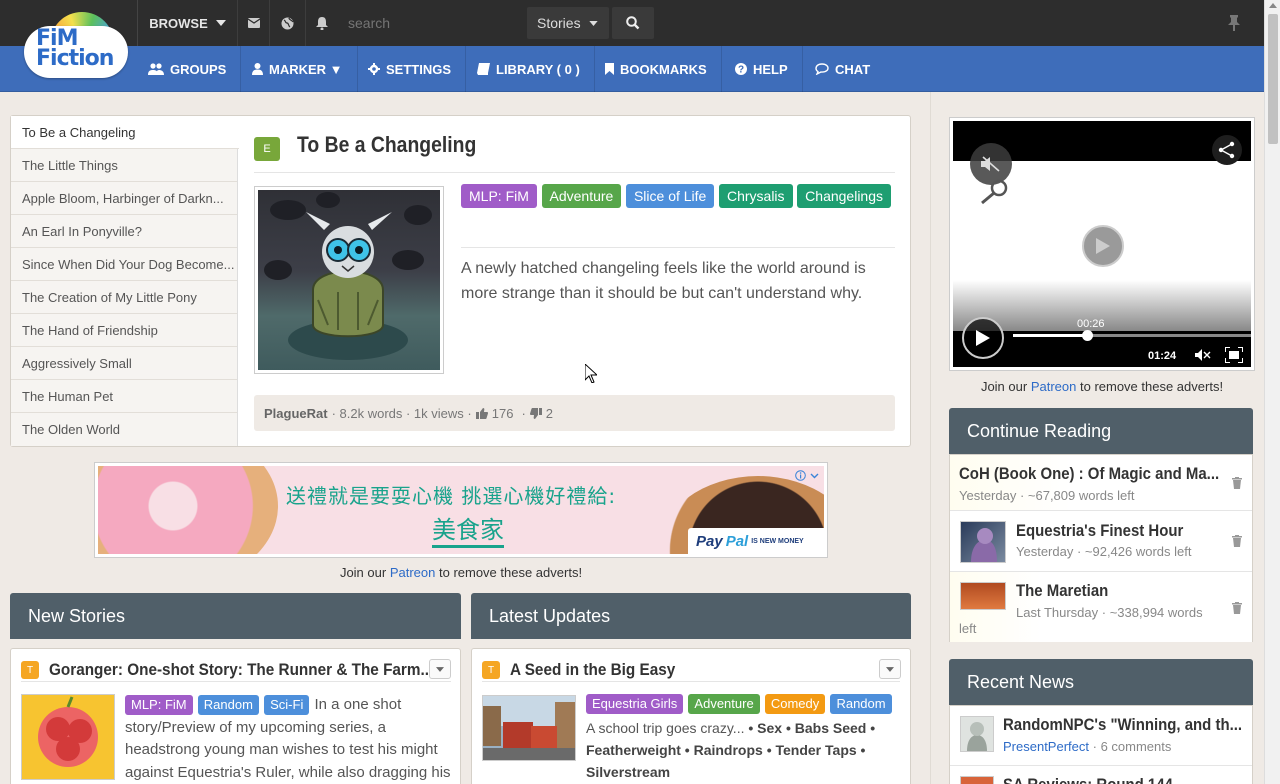 Image resolution: width=1280 pixels, height=784 pixels. Describe the element at coordinates (349, 280) in the screenshot. I see `featured-story-cover` at that location.